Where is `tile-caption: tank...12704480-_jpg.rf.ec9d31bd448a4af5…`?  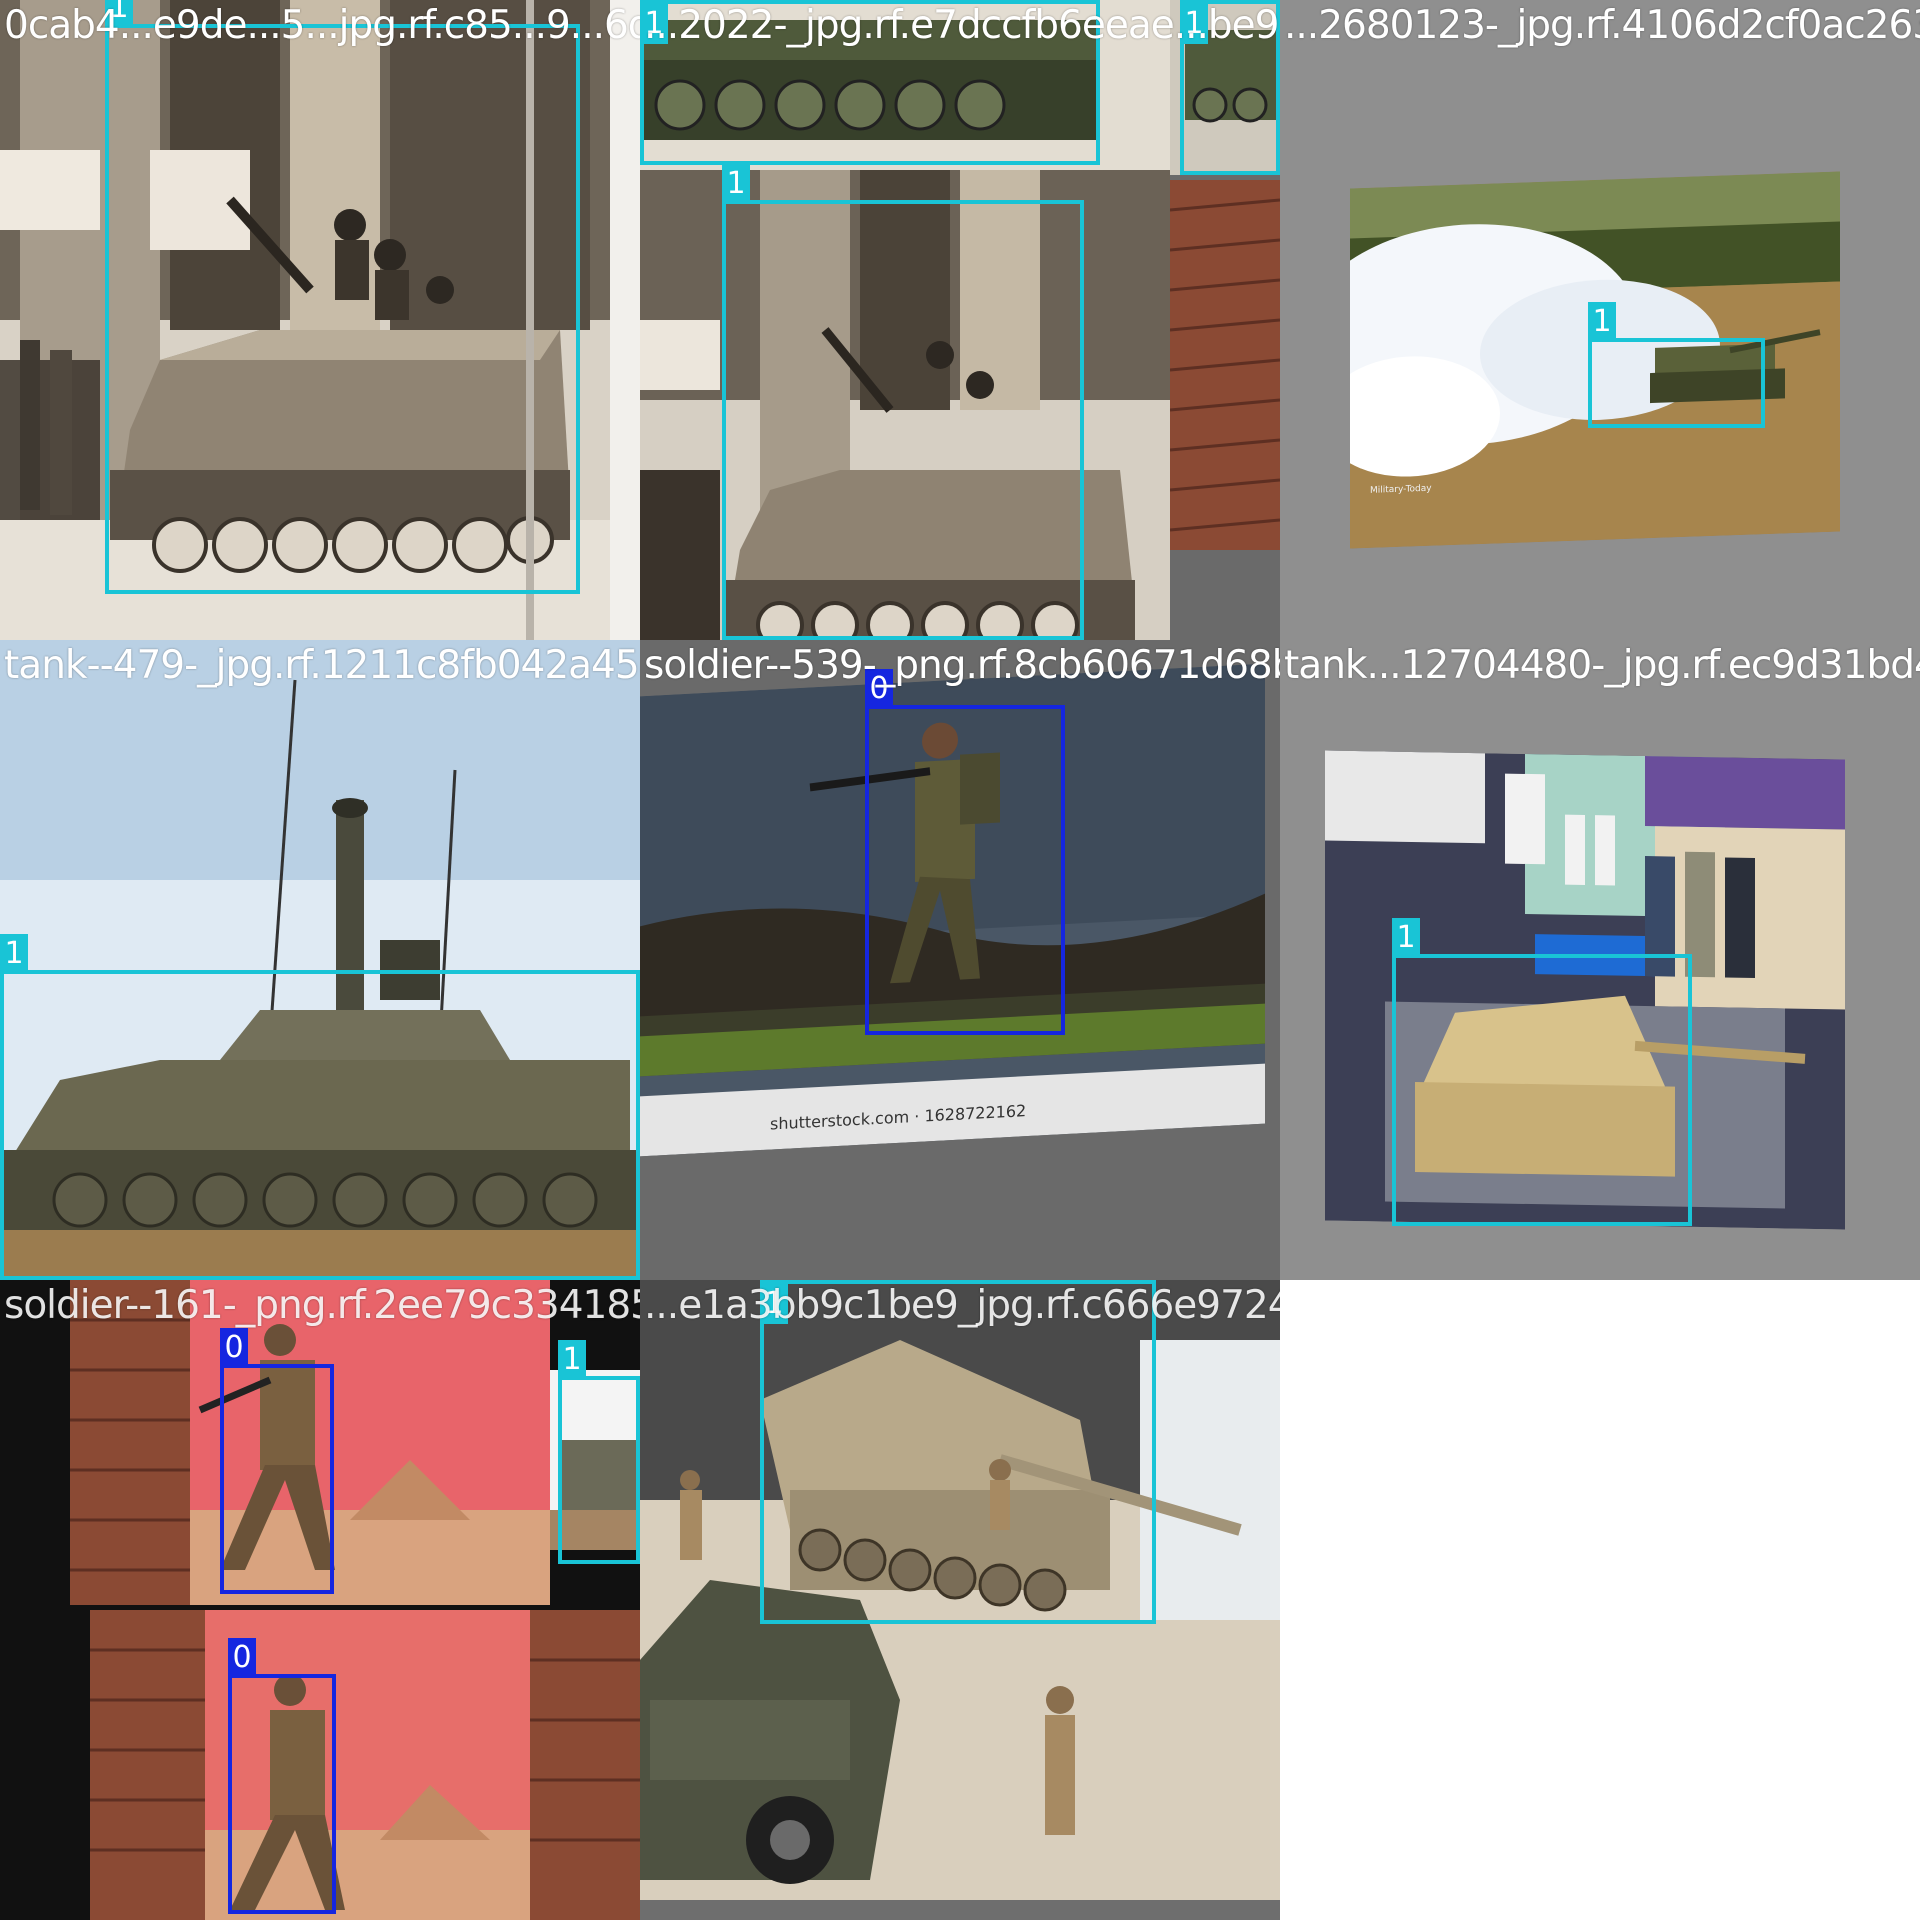 tile-caption: tank...12704480-_jpg.rf.ec9d31bd448a4af5… is located at coordinates (1602, 665).